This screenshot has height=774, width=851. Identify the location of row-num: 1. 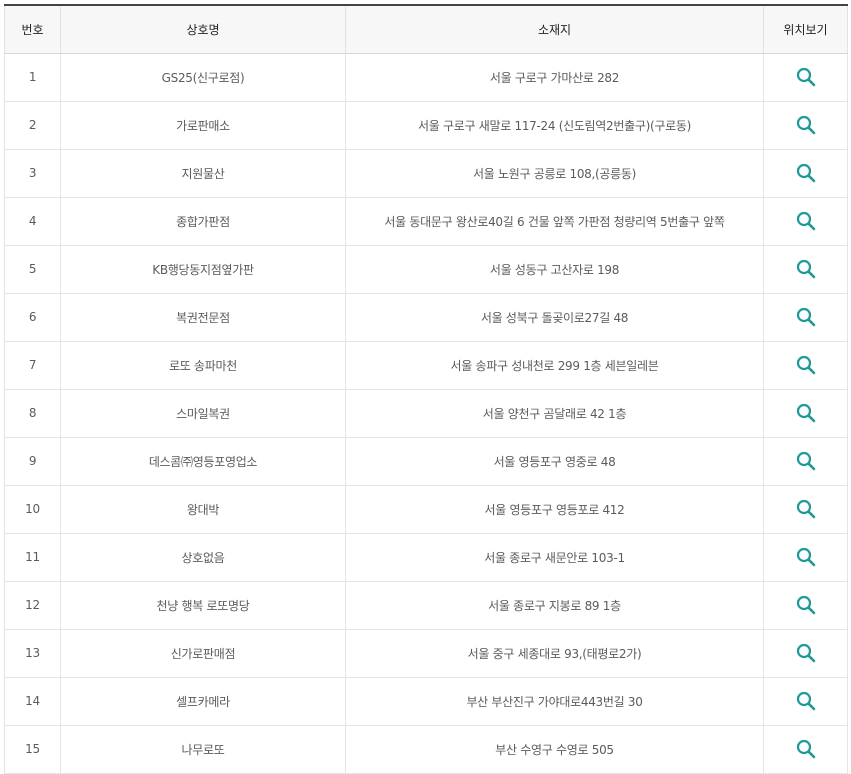
(32, 77).